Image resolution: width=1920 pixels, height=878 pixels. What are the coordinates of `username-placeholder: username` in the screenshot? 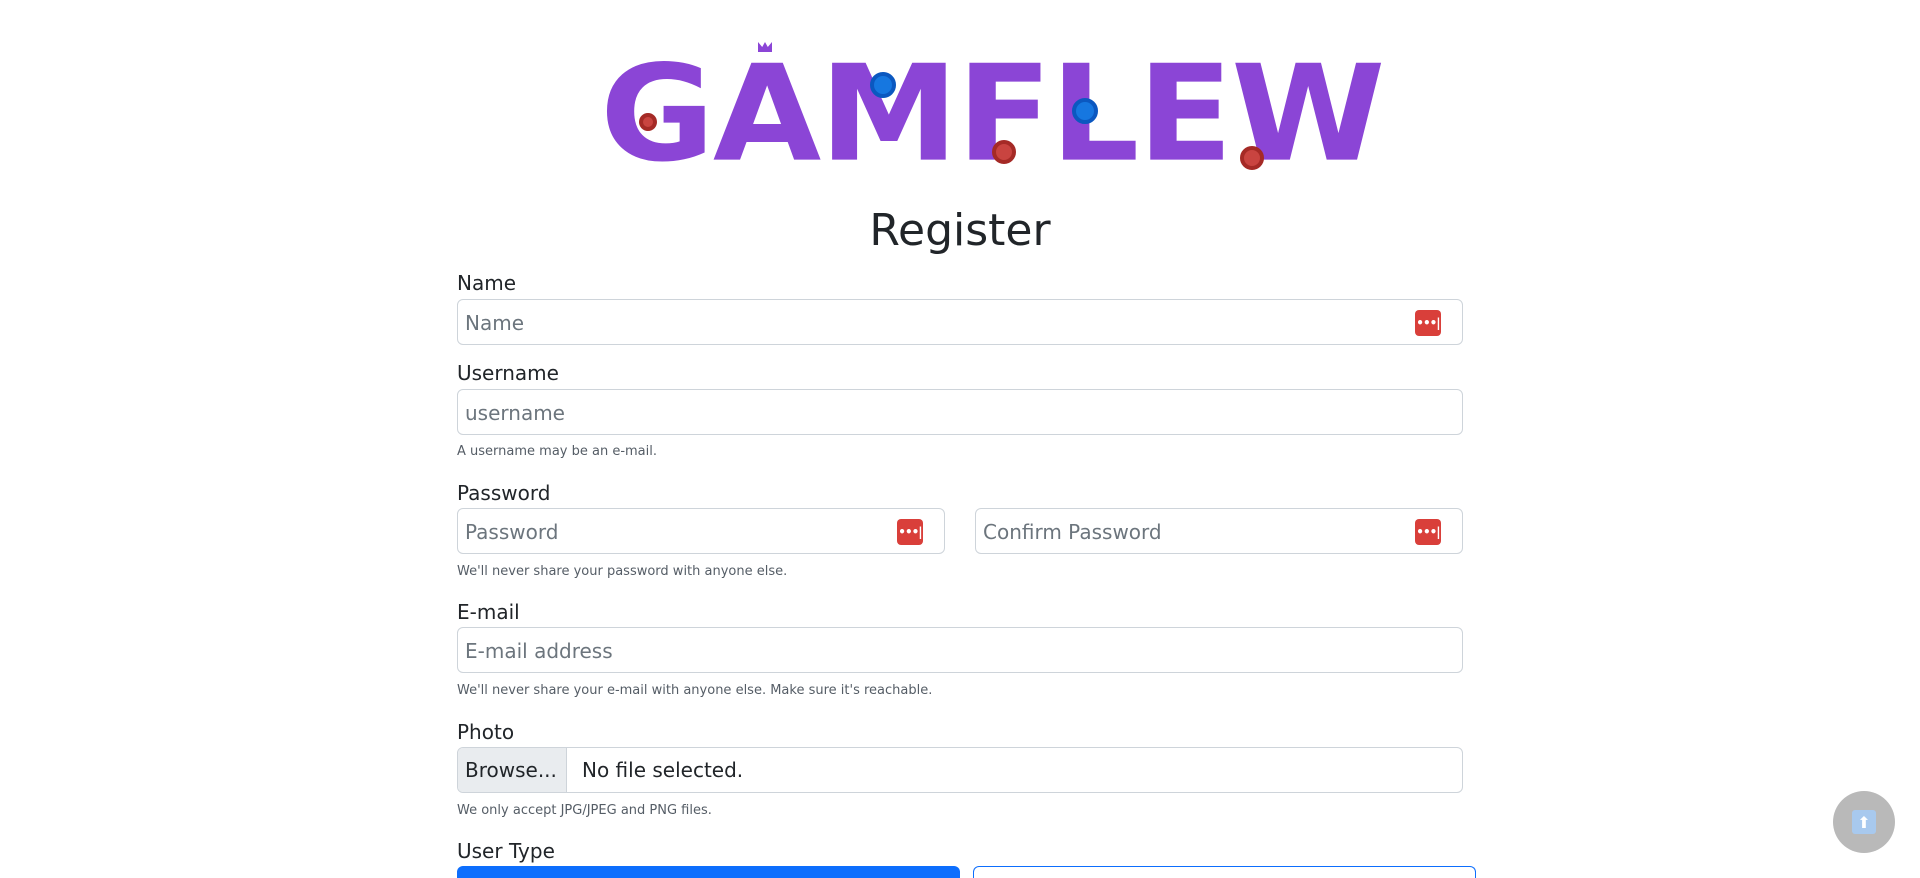 It's located at (515, 413).